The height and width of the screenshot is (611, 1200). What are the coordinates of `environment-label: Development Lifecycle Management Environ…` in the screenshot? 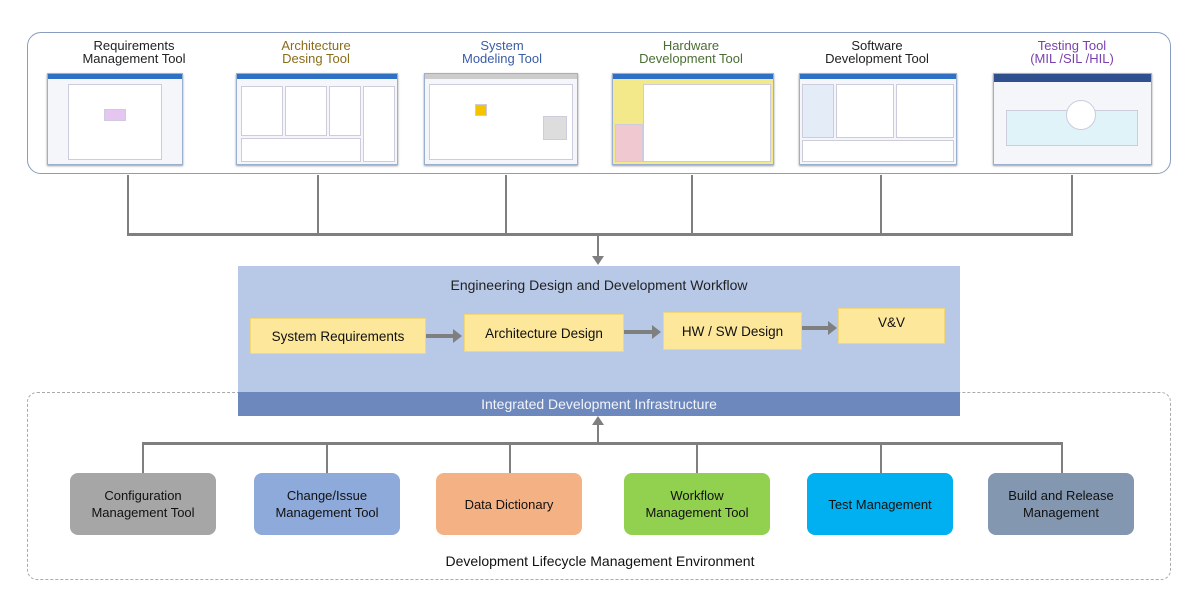 It's located at (600, 561).